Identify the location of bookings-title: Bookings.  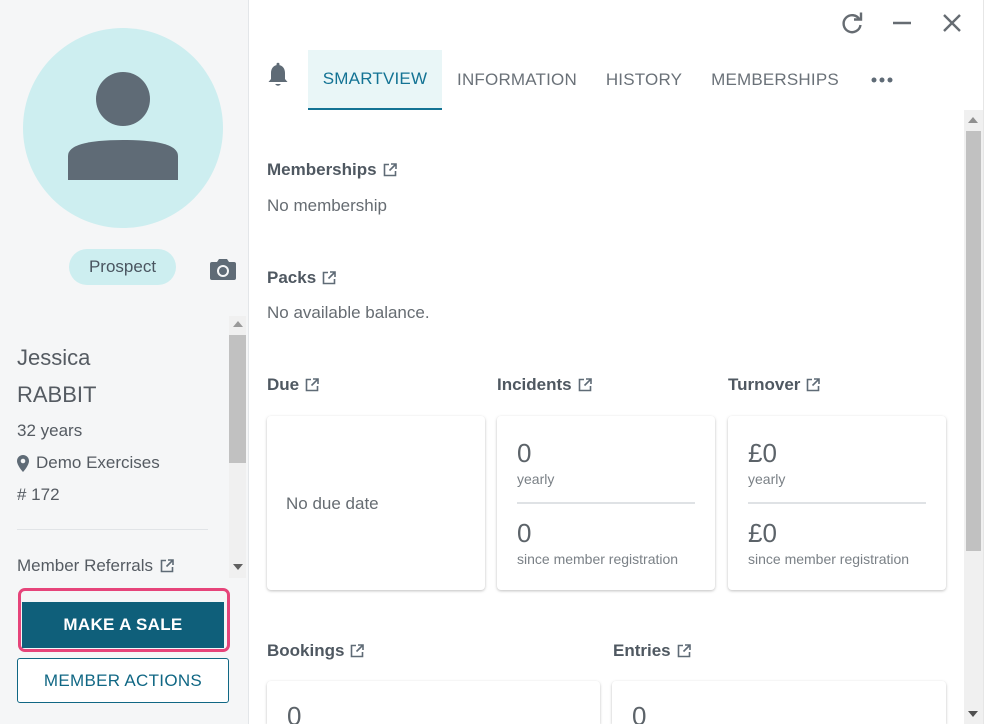
(306, 650).